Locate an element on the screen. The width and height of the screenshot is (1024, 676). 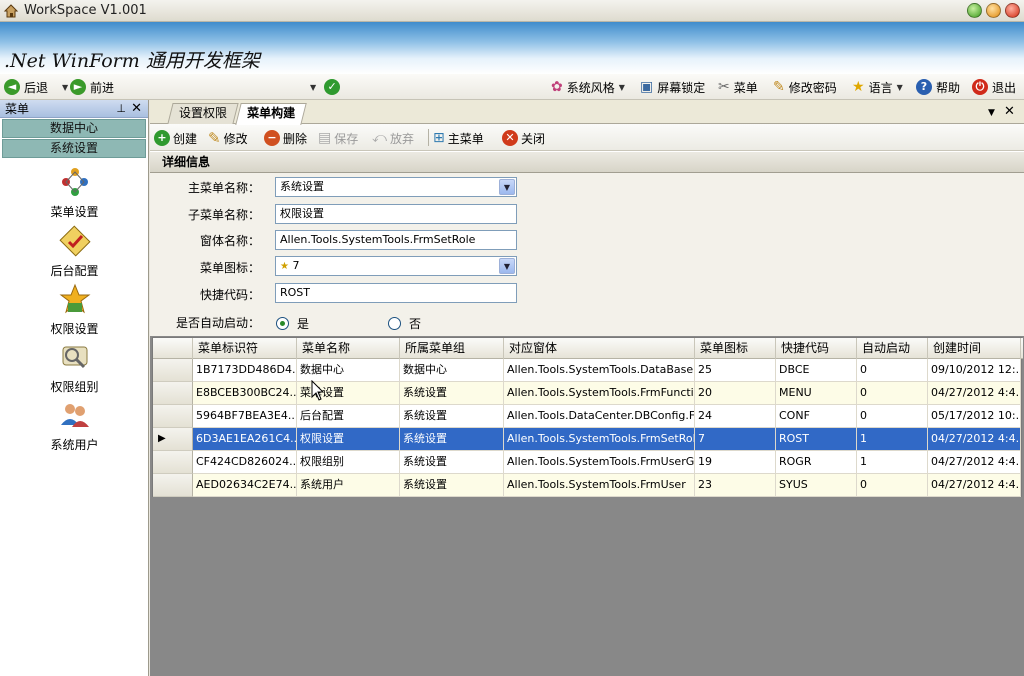
close-tab-icon: ✕ is located at coordinates (1009, 111).